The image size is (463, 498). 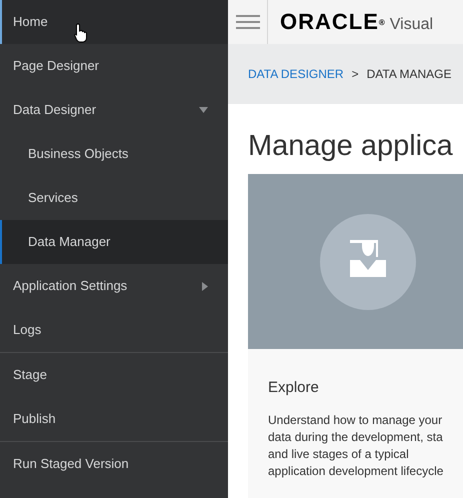 I want to click on hand-cursor-icon, so click(x=81, y=33).